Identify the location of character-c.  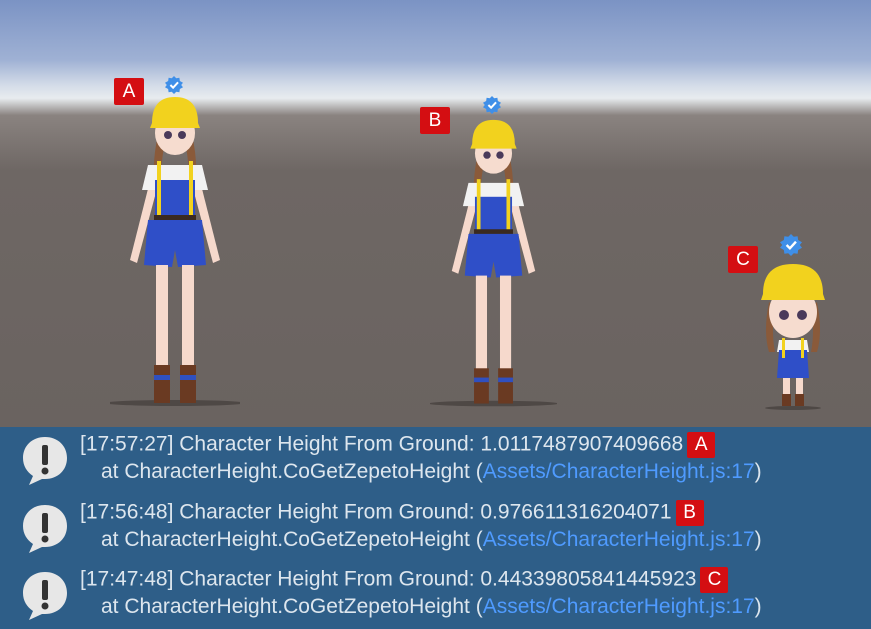
(792, 337).